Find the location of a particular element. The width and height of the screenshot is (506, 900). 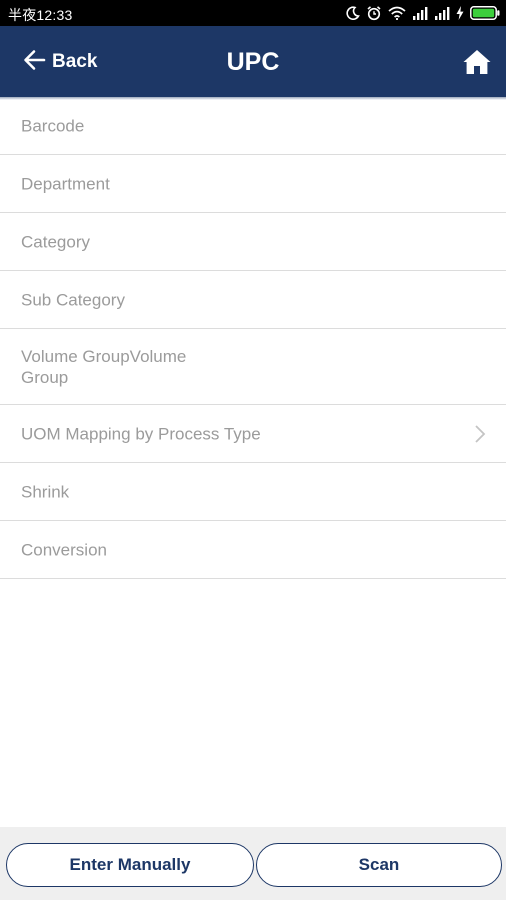

list-item-label: Sub Category is located at coordinates (73, 299).